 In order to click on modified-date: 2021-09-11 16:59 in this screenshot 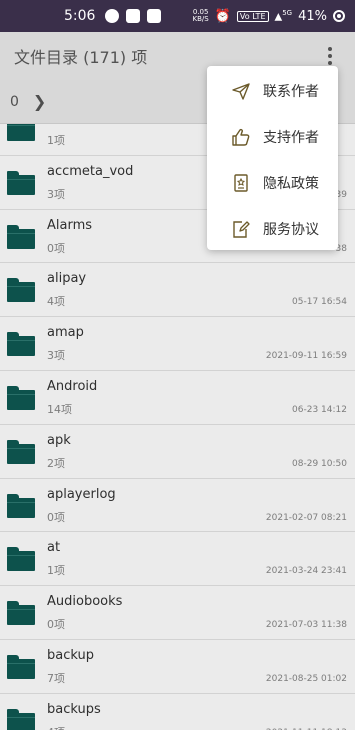, I will do `click(306, 356)`.